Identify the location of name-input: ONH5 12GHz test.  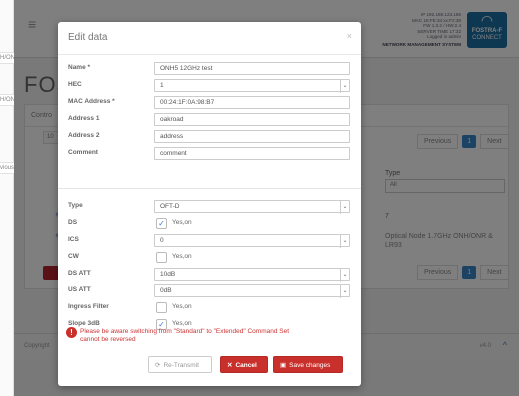
(252, 68).